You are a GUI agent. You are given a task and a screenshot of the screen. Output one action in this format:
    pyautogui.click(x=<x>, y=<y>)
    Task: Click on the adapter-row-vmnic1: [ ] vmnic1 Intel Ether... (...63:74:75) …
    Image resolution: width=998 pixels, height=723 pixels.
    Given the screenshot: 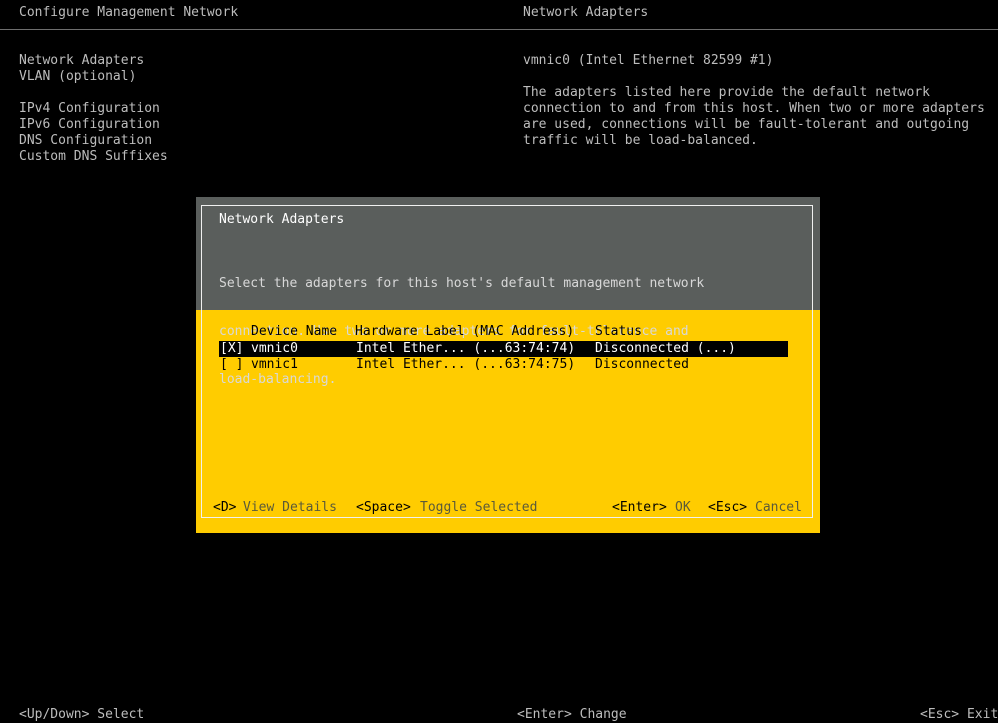 What is the action you would take?
    pyautogui.click(x=503, y=365)
    